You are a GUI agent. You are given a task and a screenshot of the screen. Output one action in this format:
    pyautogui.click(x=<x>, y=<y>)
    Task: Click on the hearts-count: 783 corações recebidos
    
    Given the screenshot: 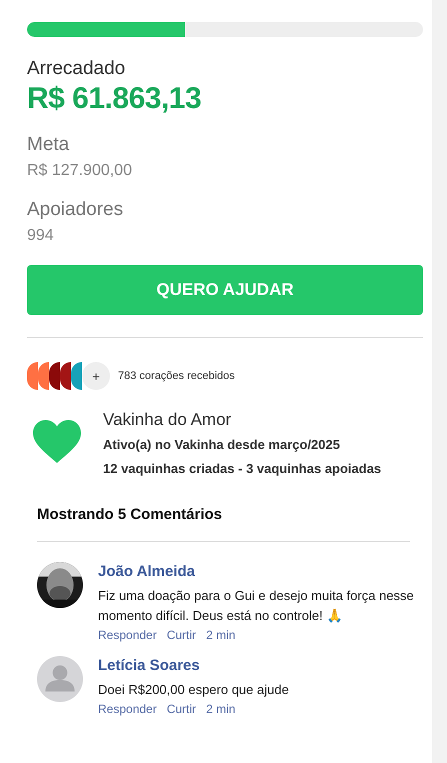 What is the action you would take?
    pyautogui.click(x=176, y=376)
    